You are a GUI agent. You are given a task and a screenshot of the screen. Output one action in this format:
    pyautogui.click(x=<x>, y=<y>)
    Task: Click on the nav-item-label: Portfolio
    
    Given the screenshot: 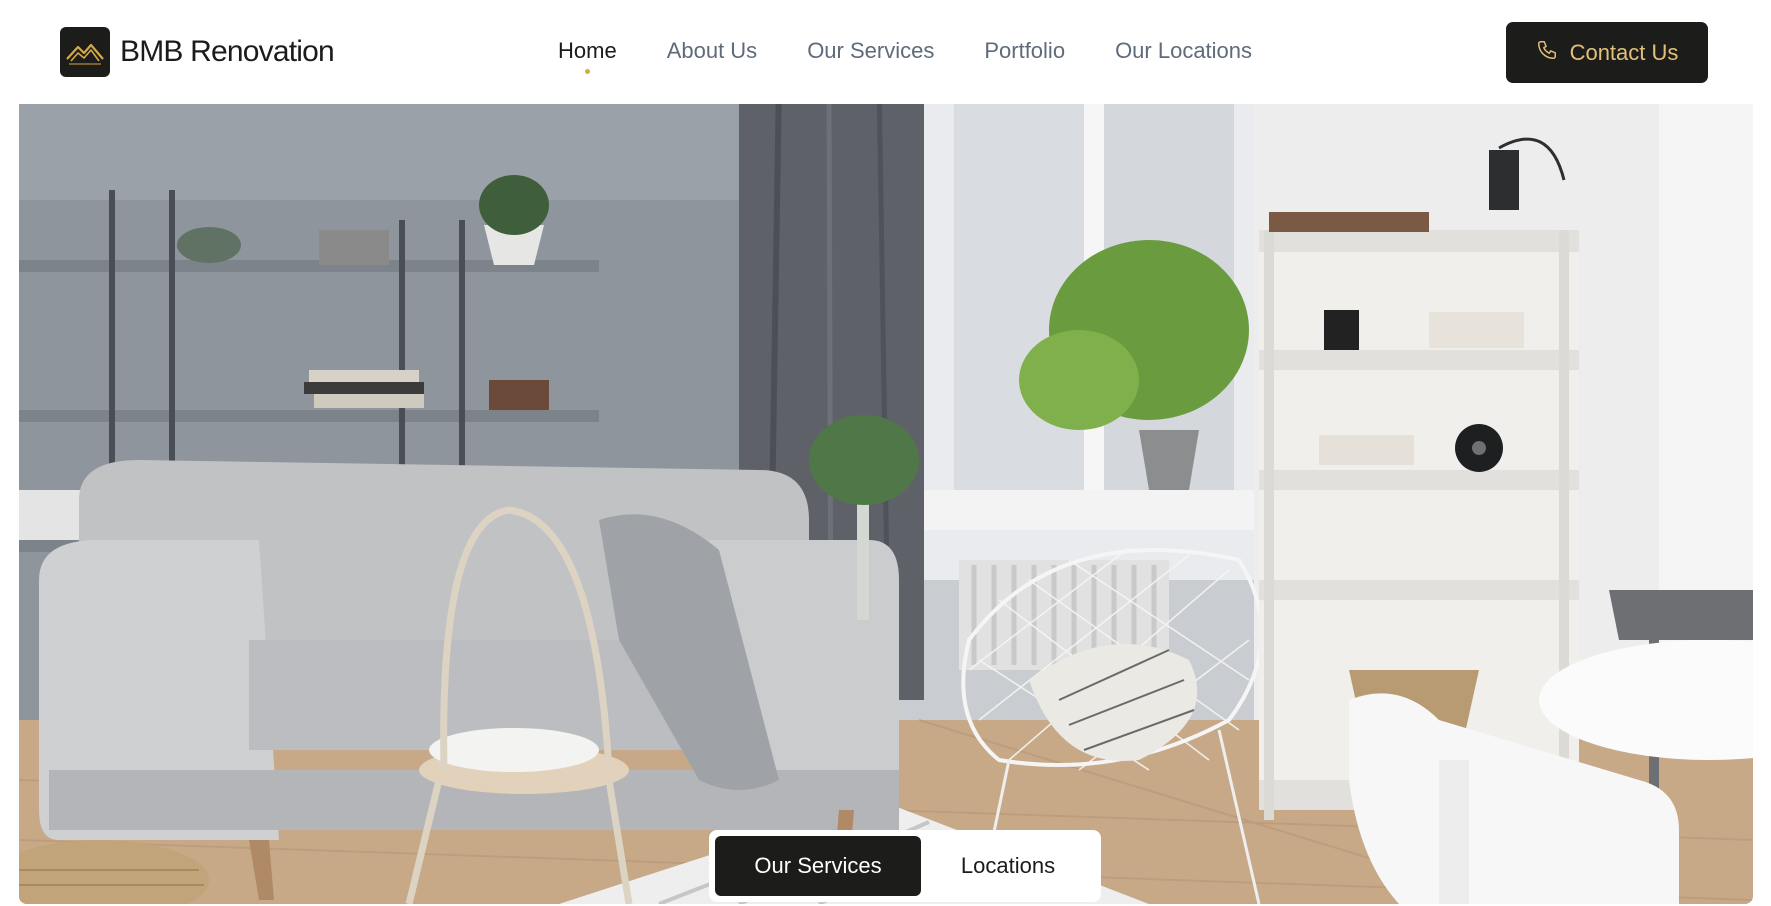 What is the action you would take?
    pyautogui.click(x=1025, y=50)
    